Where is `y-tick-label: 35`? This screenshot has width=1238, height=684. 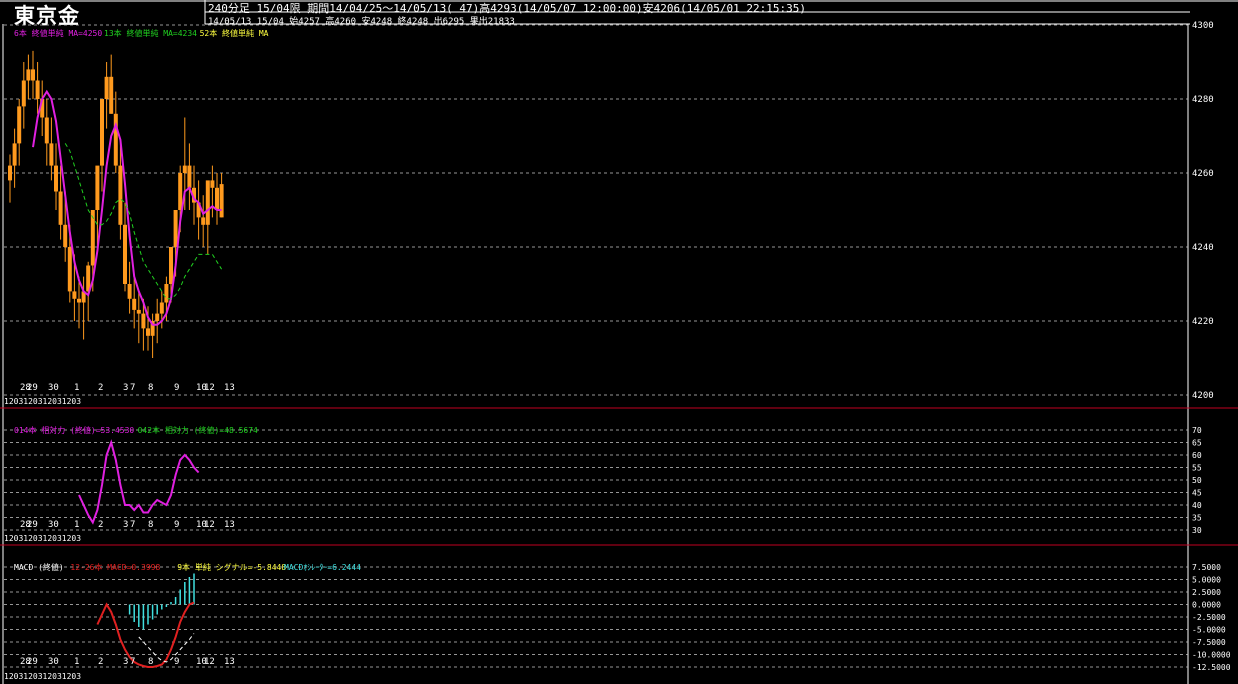
y-tick-label: 35 is located at coordinates (1197, 518).